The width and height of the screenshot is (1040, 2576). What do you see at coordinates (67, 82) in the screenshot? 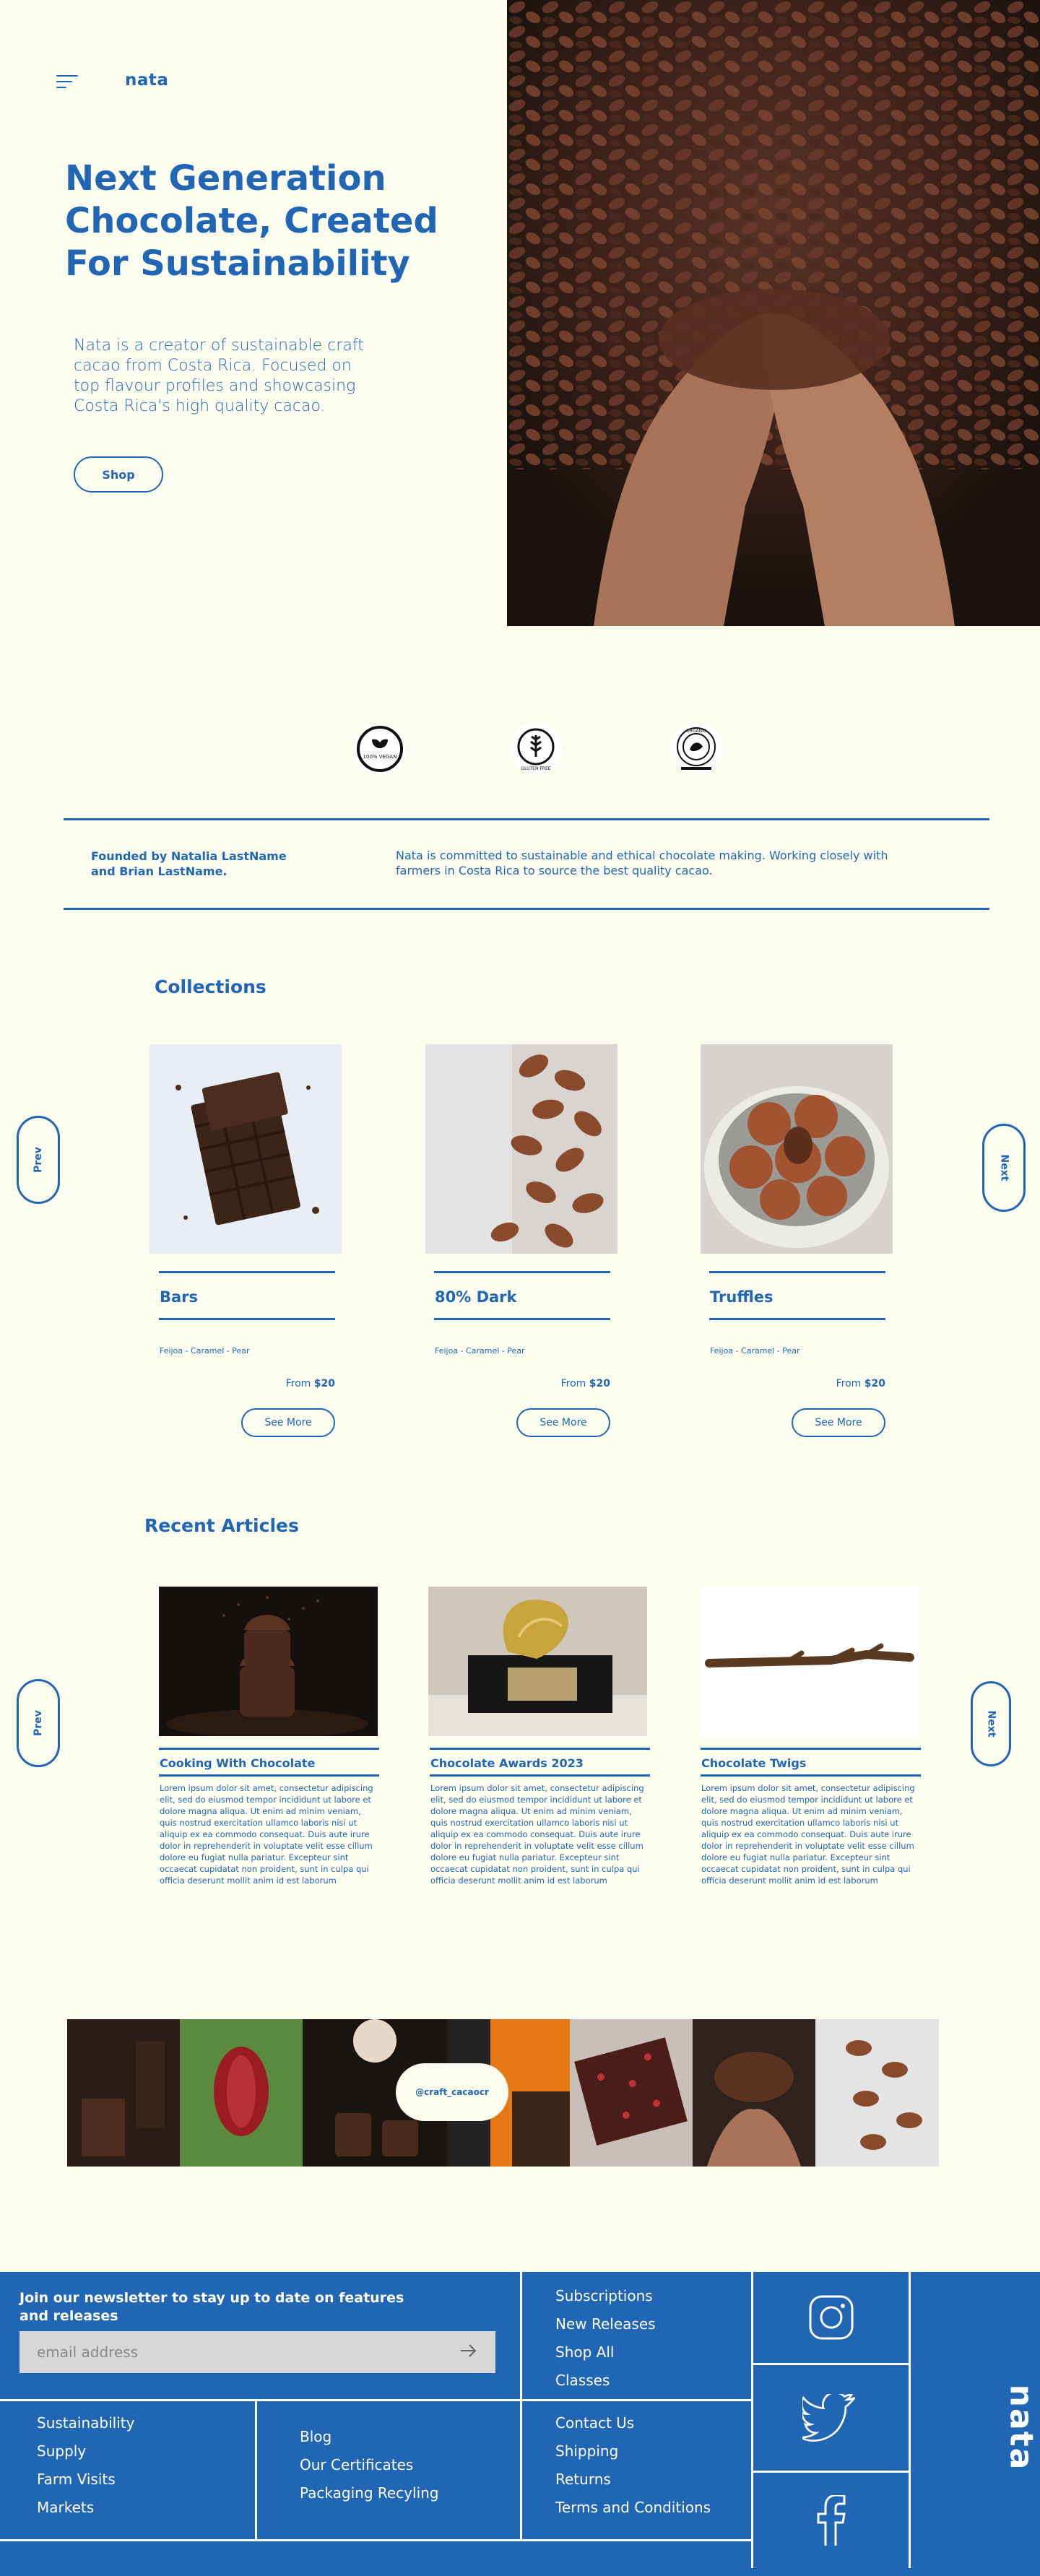
I see `menu-icon` at bounding box center [67, 82].